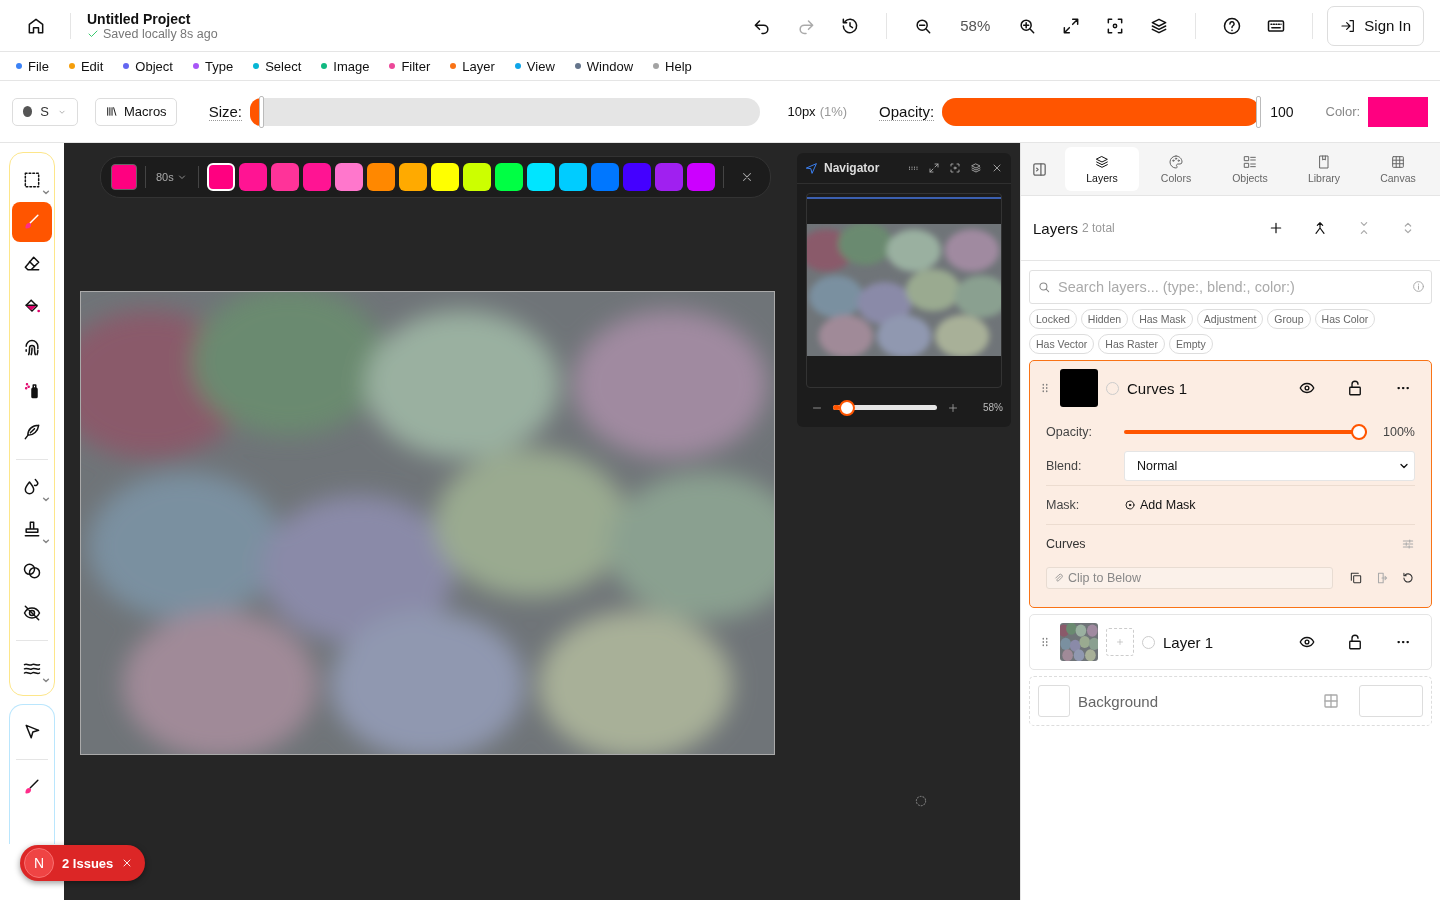 This screenshot has width=1440, height=900. What do you see at coordinates (86, 66) in the screenshot?
I see `menu-item: Edit` at bounding box center [86, 66].